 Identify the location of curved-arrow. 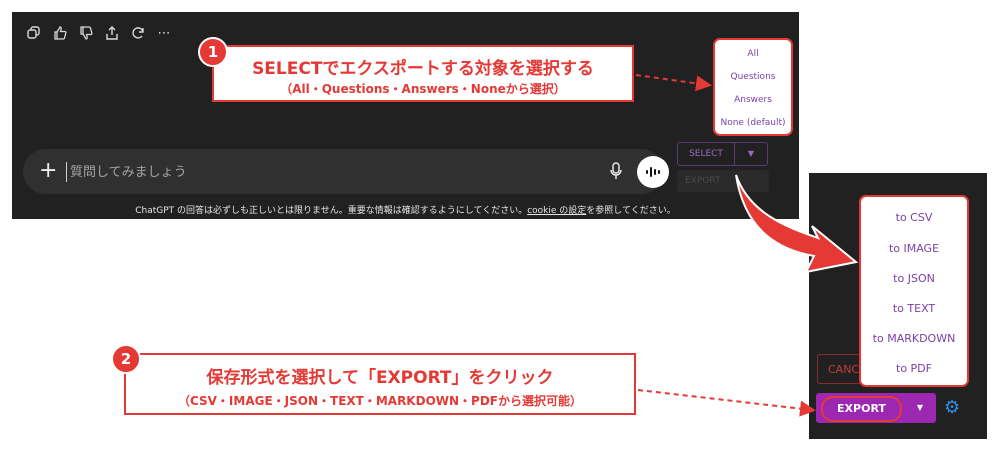
(797, 224).